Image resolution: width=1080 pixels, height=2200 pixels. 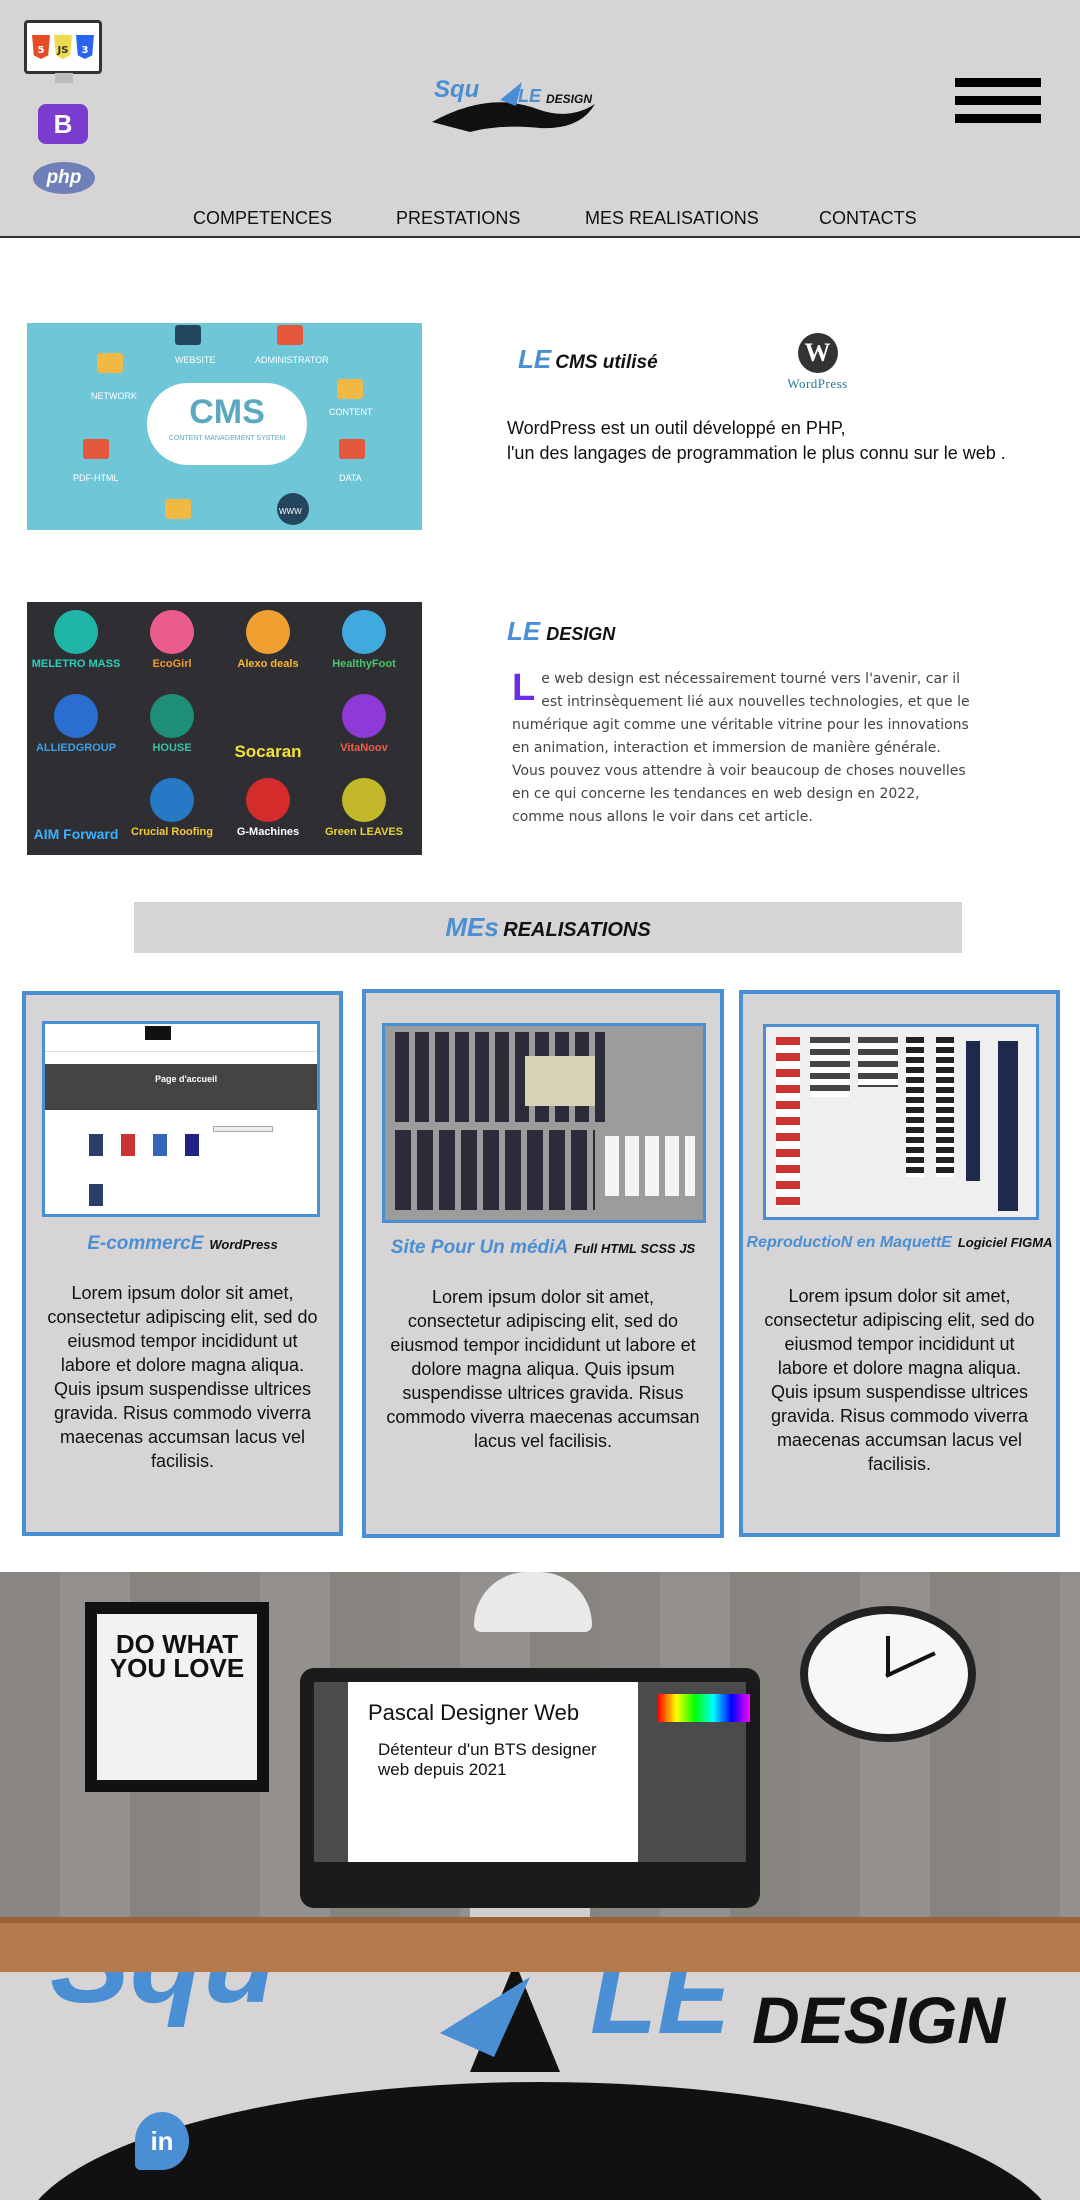 I want to click on nav-contacts: CONTACTS, so click(x=868, y=218).